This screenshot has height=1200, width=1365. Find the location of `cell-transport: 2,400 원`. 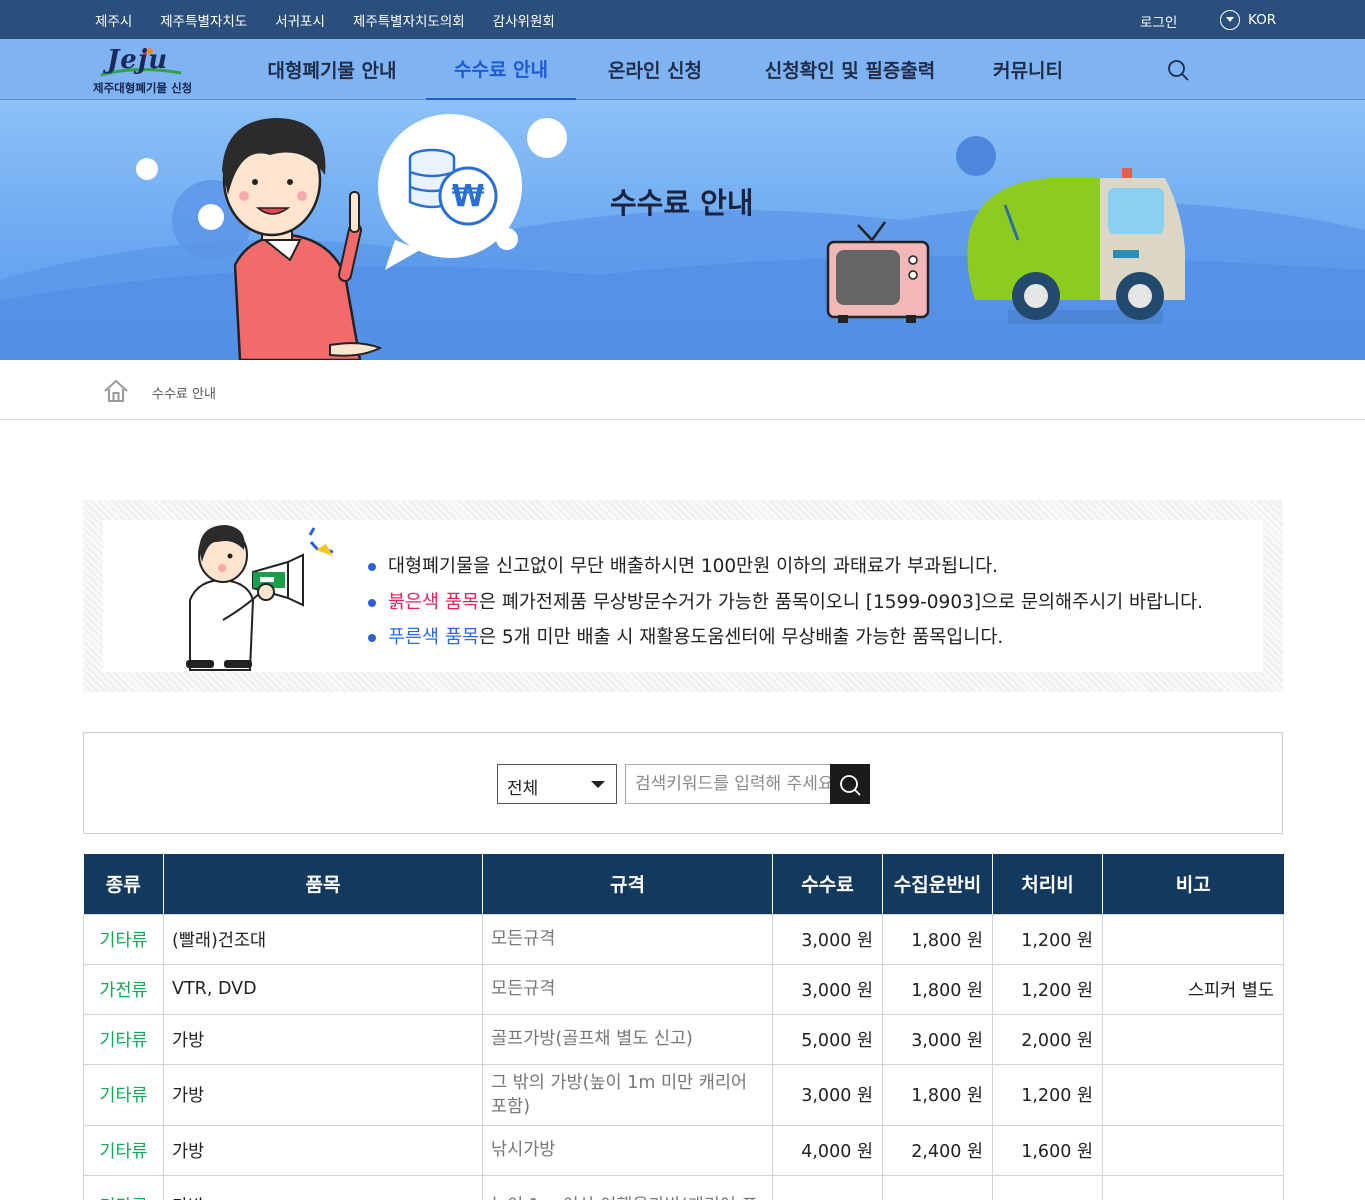

cell-transport: 2,400 원 is located at coordinates (937, 1150).